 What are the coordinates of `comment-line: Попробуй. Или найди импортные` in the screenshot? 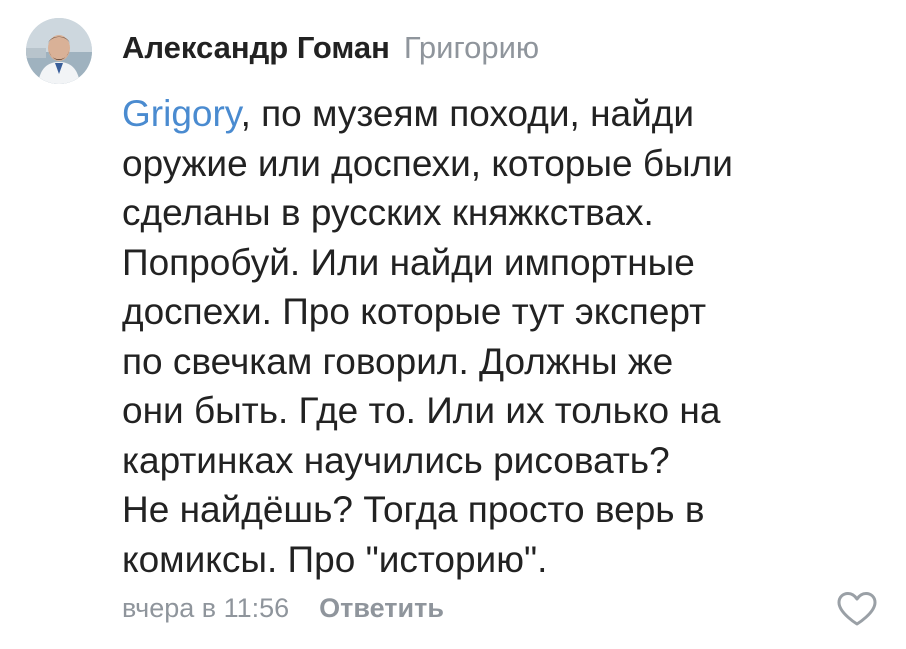 It's located at (408, 262).